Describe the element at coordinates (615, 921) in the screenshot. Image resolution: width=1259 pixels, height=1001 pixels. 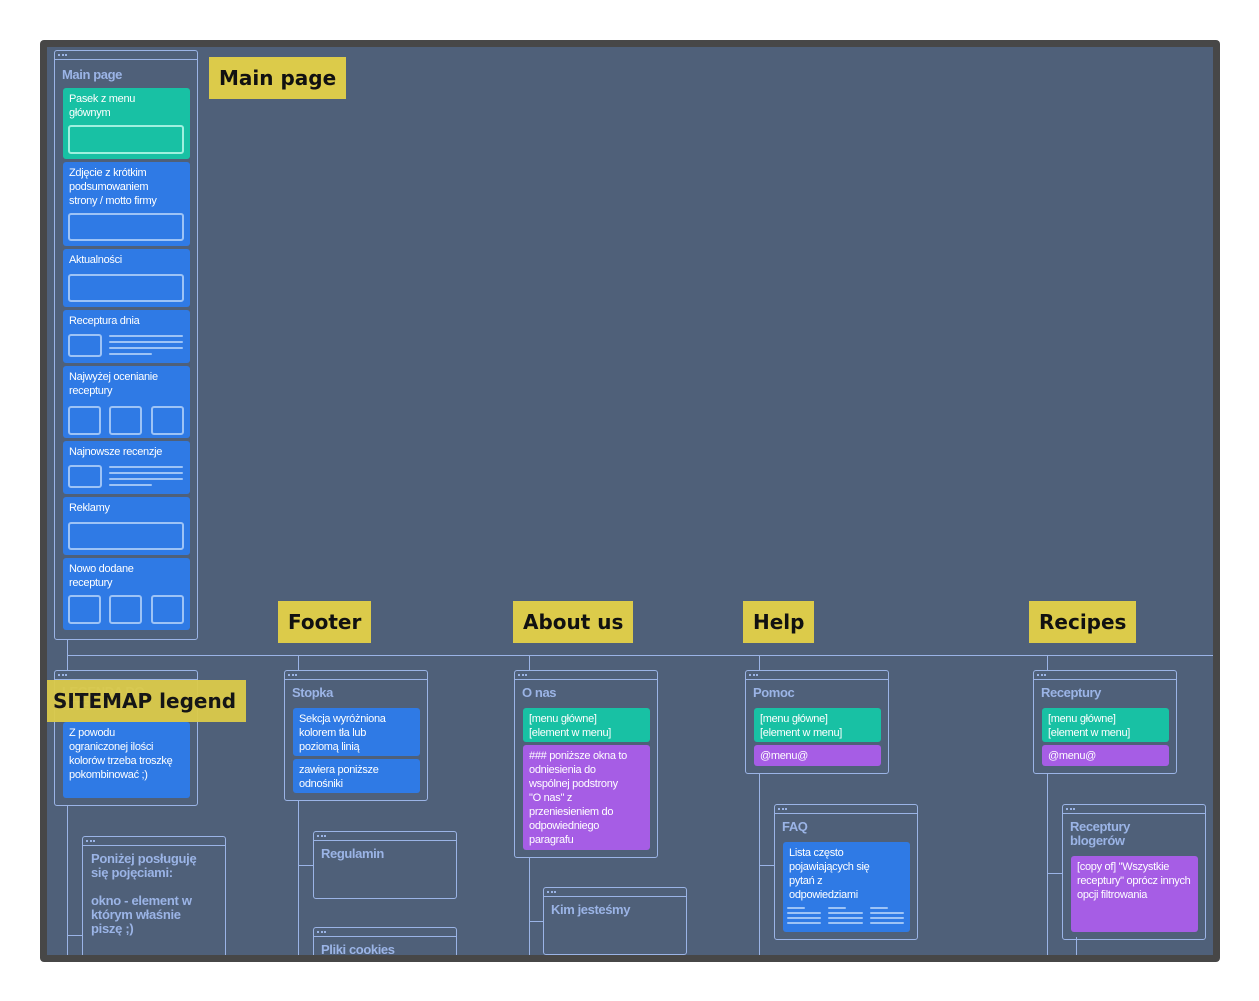
I see `window-who-we-are: Kim jesteśmy` at that location.